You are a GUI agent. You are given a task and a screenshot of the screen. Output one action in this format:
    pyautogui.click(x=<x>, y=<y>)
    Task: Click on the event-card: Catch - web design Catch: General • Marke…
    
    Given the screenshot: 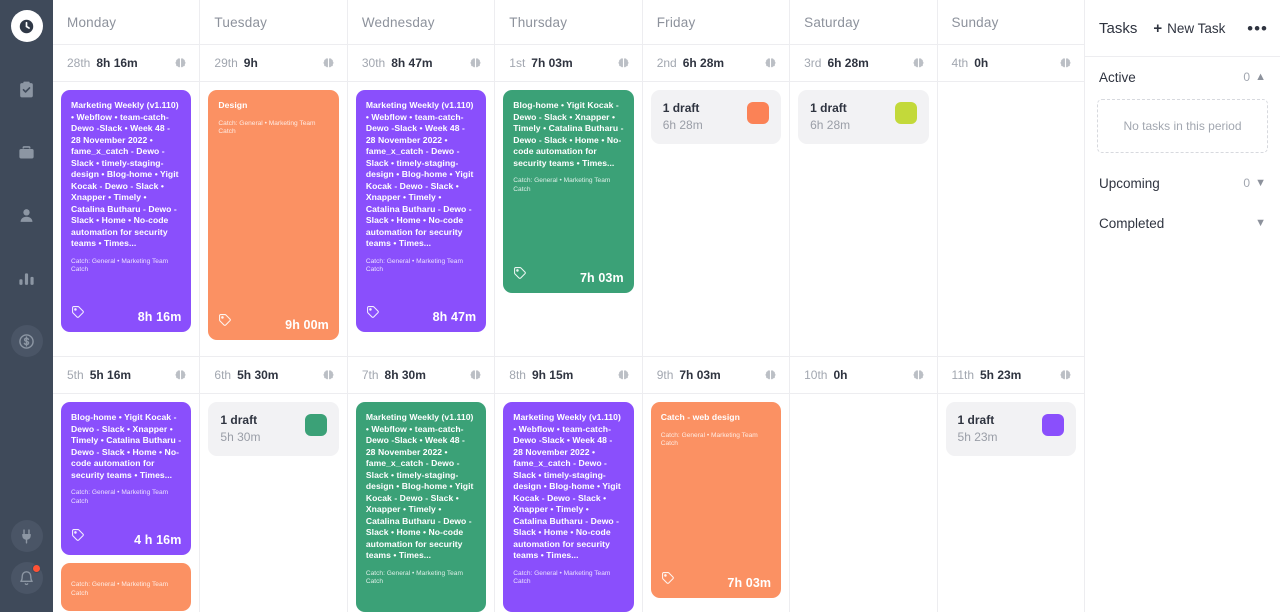 What is the action you would take?
    pyautogui.click(x=716, y=500)
    